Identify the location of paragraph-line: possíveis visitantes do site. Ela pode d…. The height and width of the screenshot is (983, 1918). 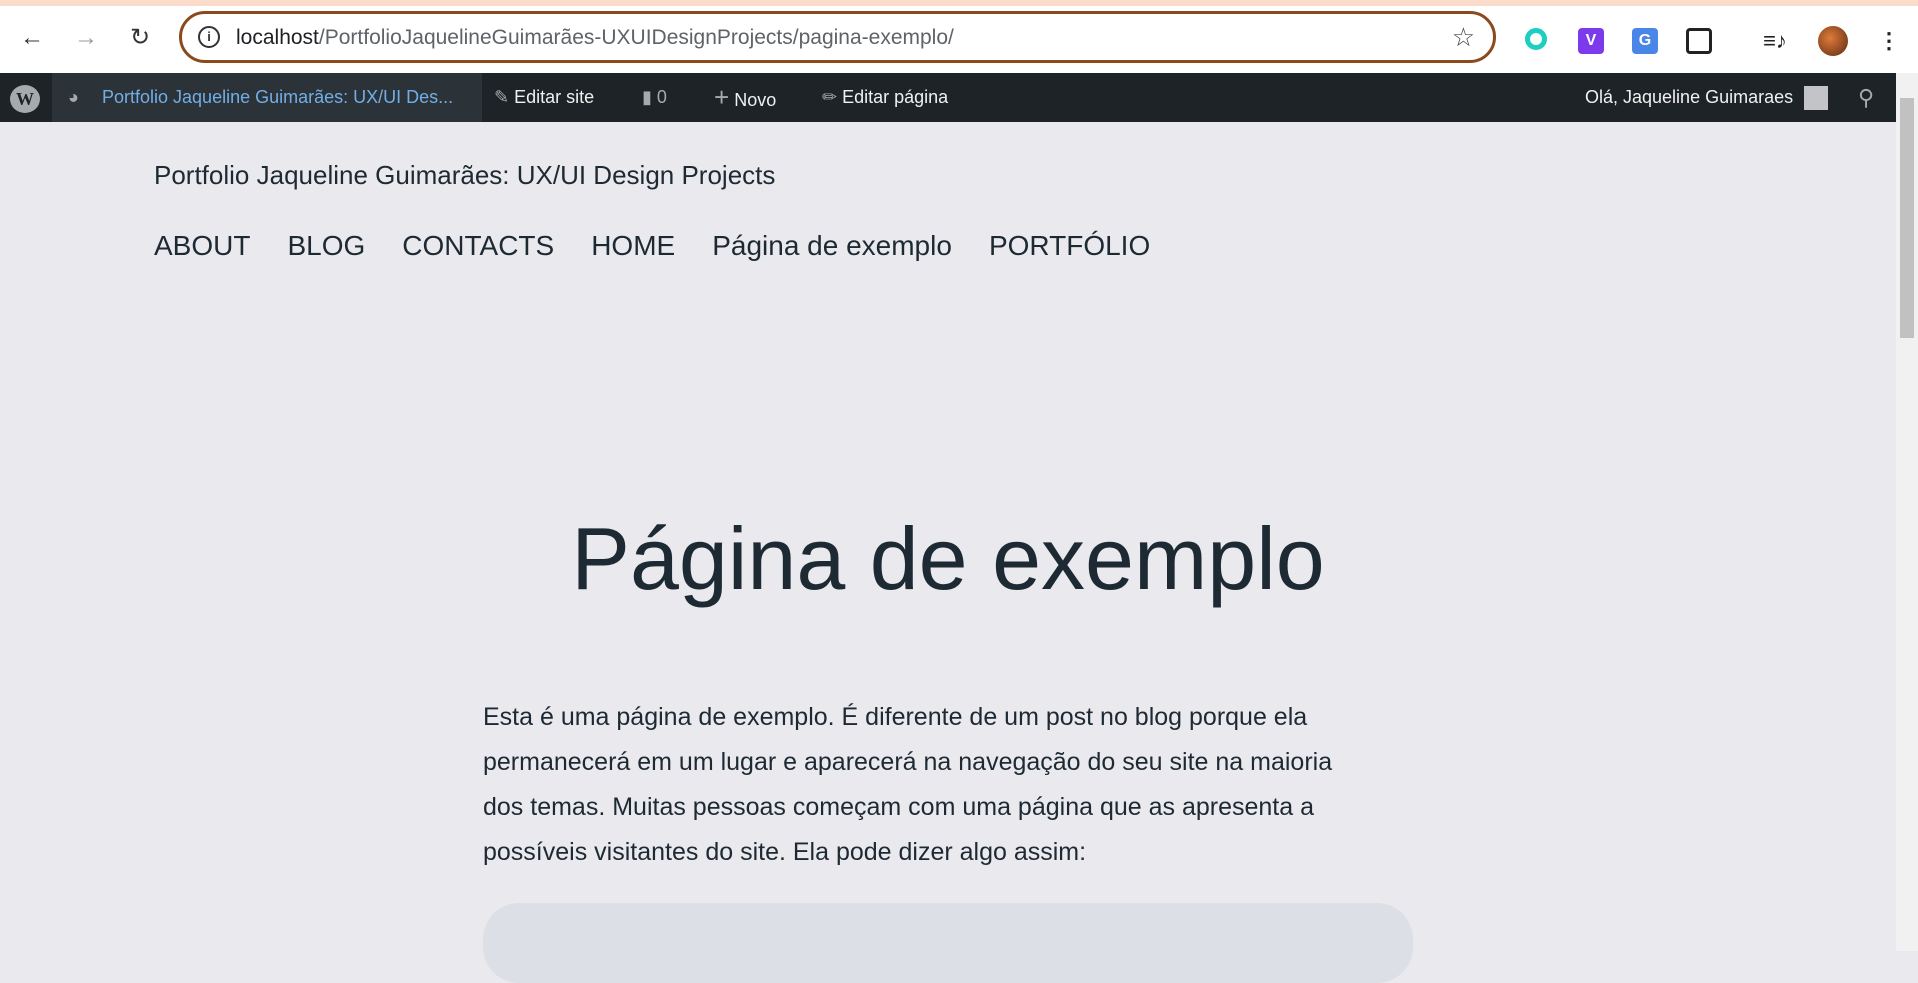
(785, 852).